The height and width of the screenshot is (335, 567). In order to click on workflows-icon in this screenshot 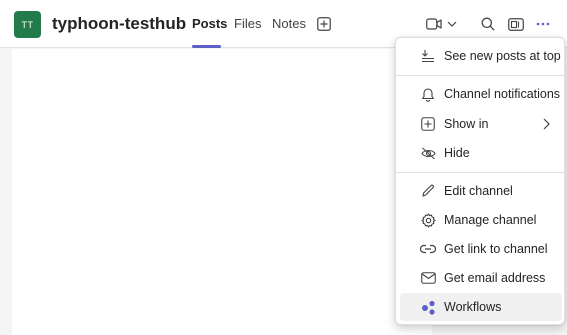, I will do `click(428, 307)`.